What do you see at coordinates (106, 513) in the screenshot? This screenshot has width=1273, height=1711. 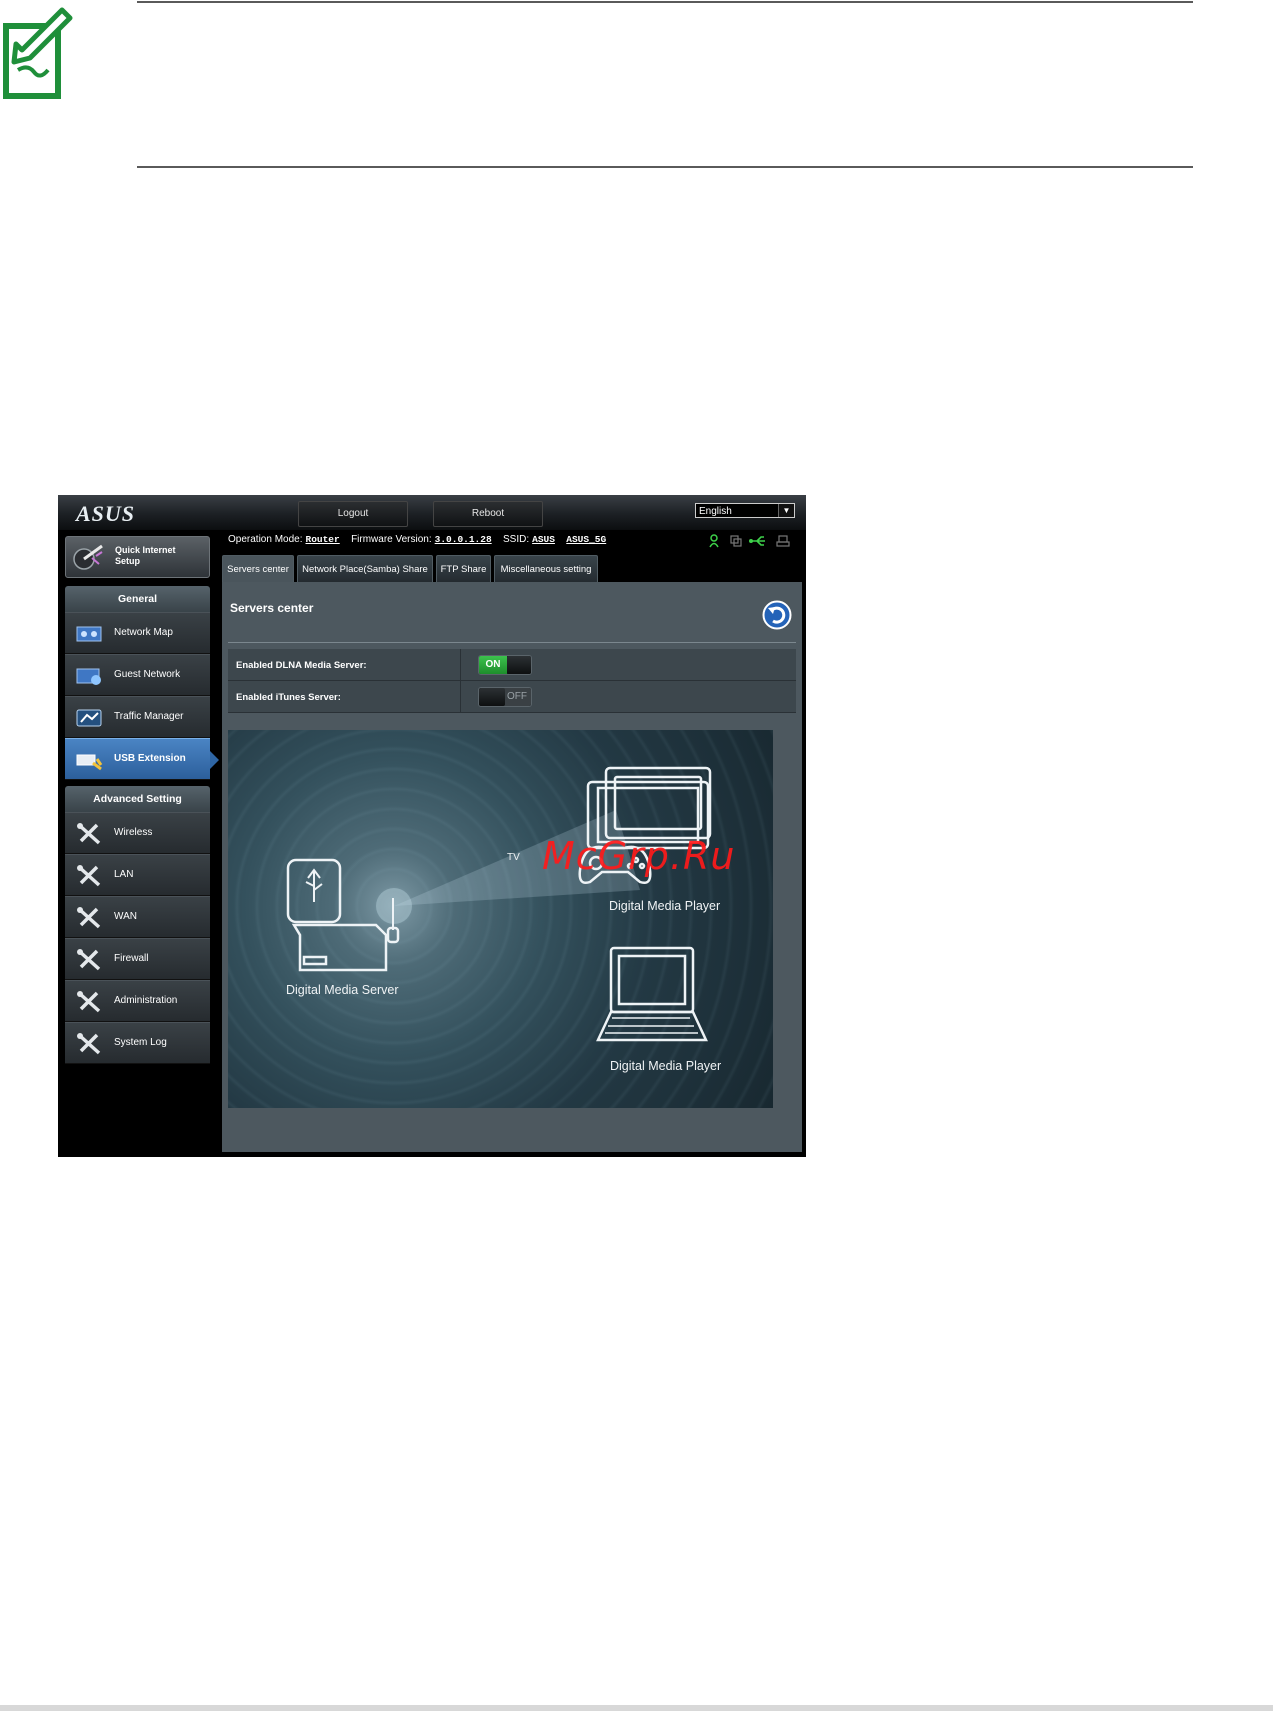 I see `asus-logo: ASUS` at bounding box center [106, 513].